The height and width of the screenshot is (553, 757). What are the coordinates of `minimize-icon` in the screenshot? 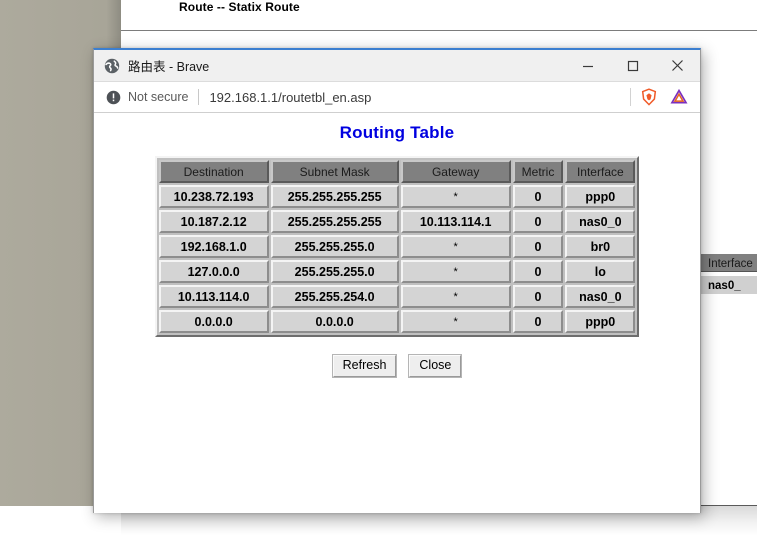 It's located at (587, 66).